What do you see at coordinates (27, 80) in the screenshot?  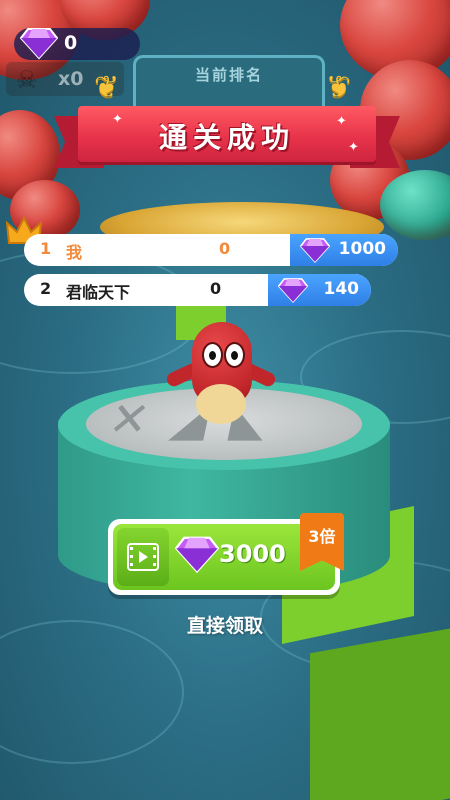 I see `skull-icon: ☠` at bounding box center [27, 80].